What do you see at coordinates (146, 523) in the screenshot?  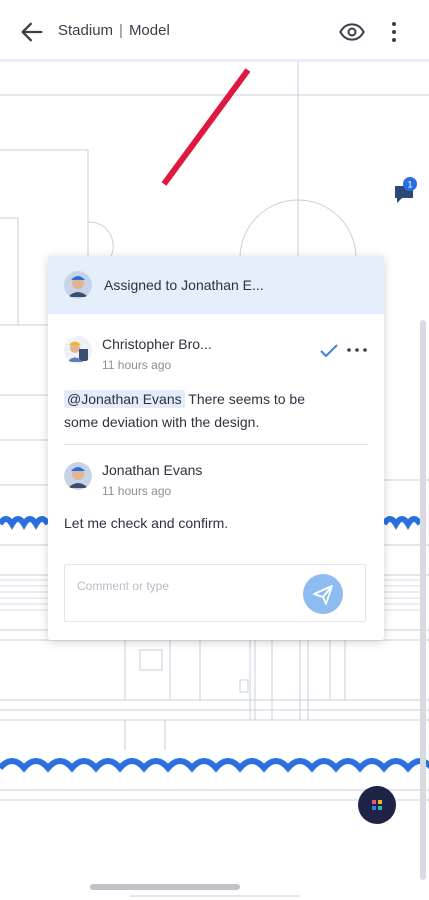 I see `comment-body-text: Let me check and confirm.` at bounding box center [146, 523].